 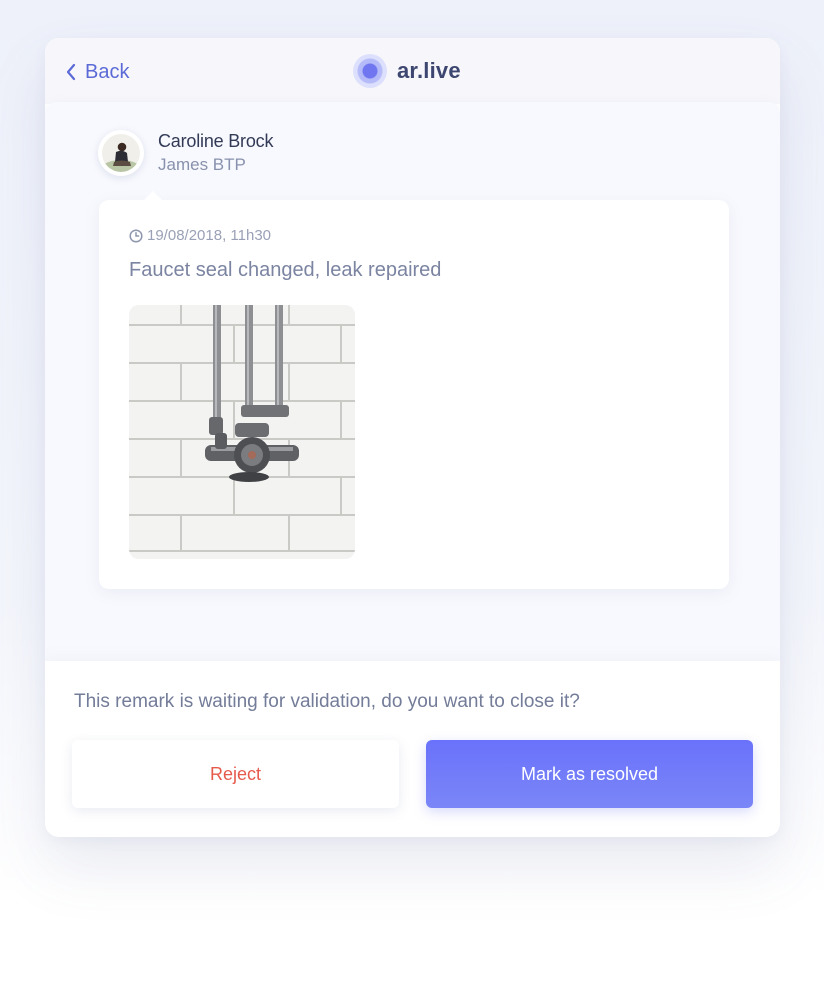 I want to click on faucet-photo, so click(x=242, y=432).